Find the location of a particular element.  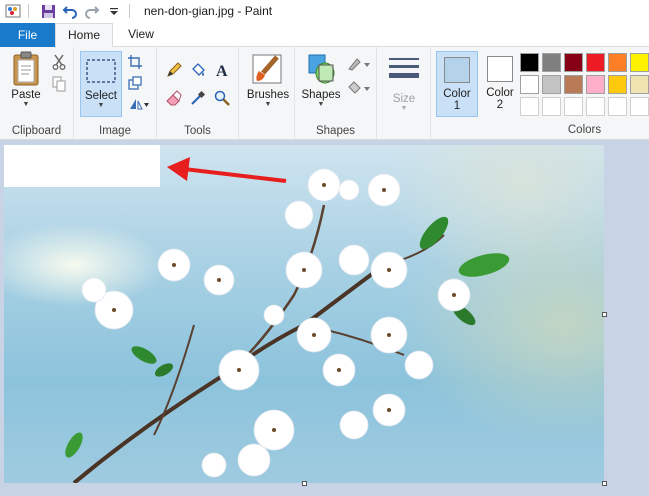

image-group: Select ▼ Image is located at coordinates (115, 93).